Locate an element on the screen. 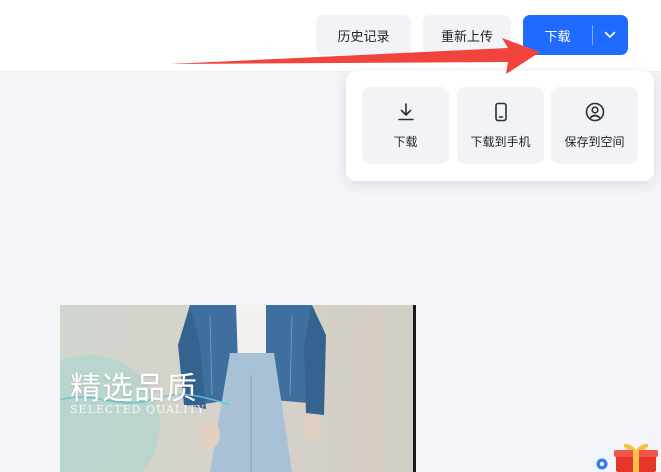 This screenshot has height=472, width=661. download-to-phone-label: 下载到手机 is located at coordinates (500, 142).